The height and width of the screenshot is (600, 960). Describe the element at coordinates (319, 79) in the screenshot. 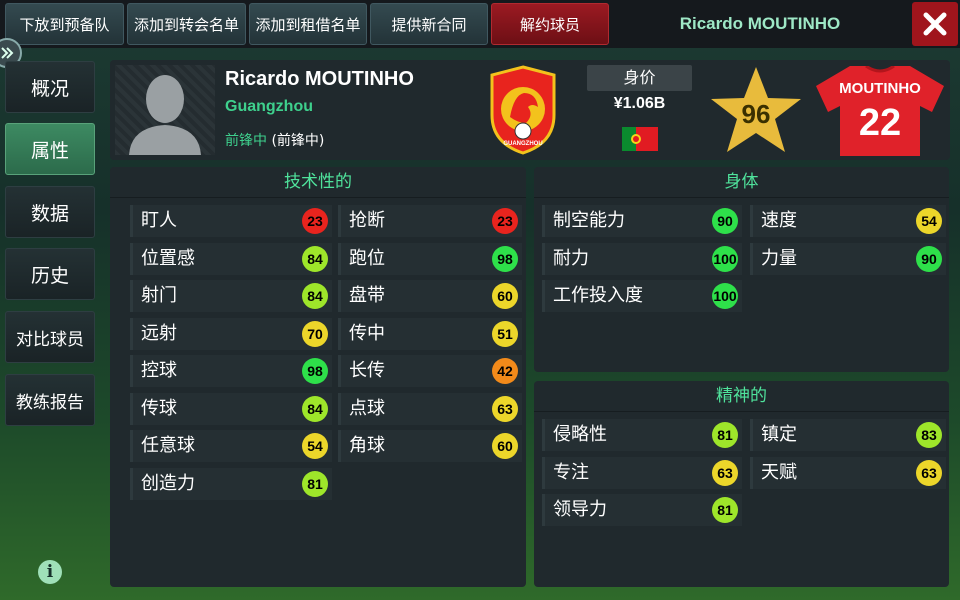

I see `player-name: Ricardo MOUTINHO` at that location.